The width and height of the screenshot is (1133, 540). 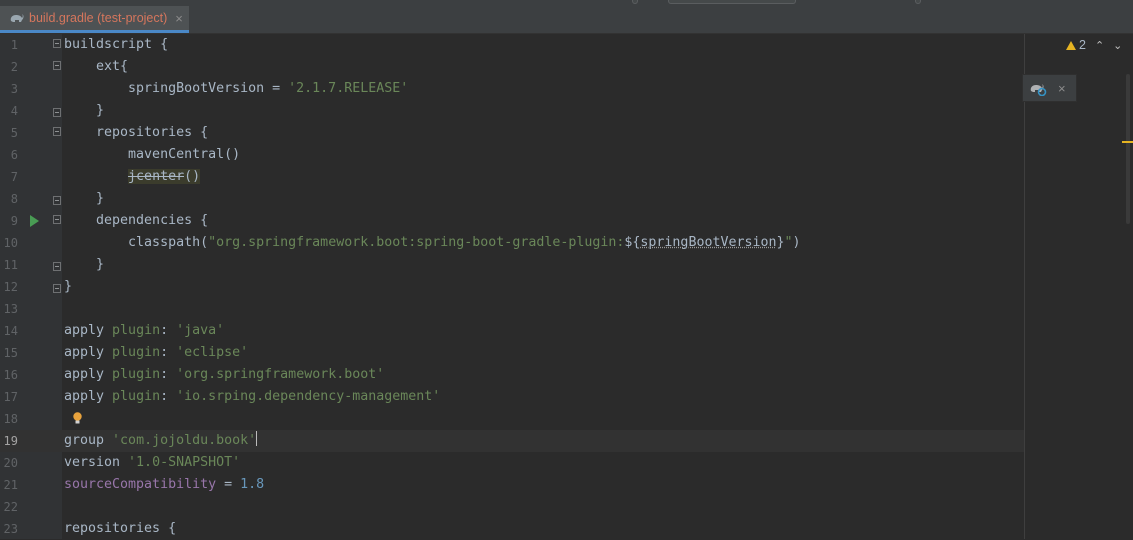 What do you see at coordinates (10, 419) in the screenshot?
I see `line-number: 18` at bounding box center [10, 419].